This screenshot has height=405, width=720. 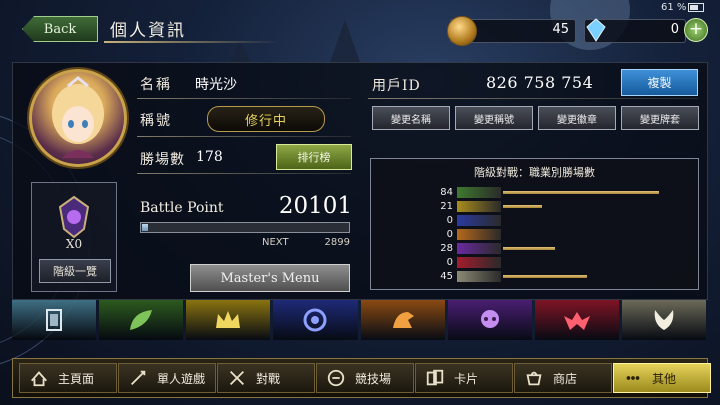 What do you see at coordinates (181, 378) in the screenshot?
I see `nav-label: 單人遊戲` at bounding box center [181, 378].